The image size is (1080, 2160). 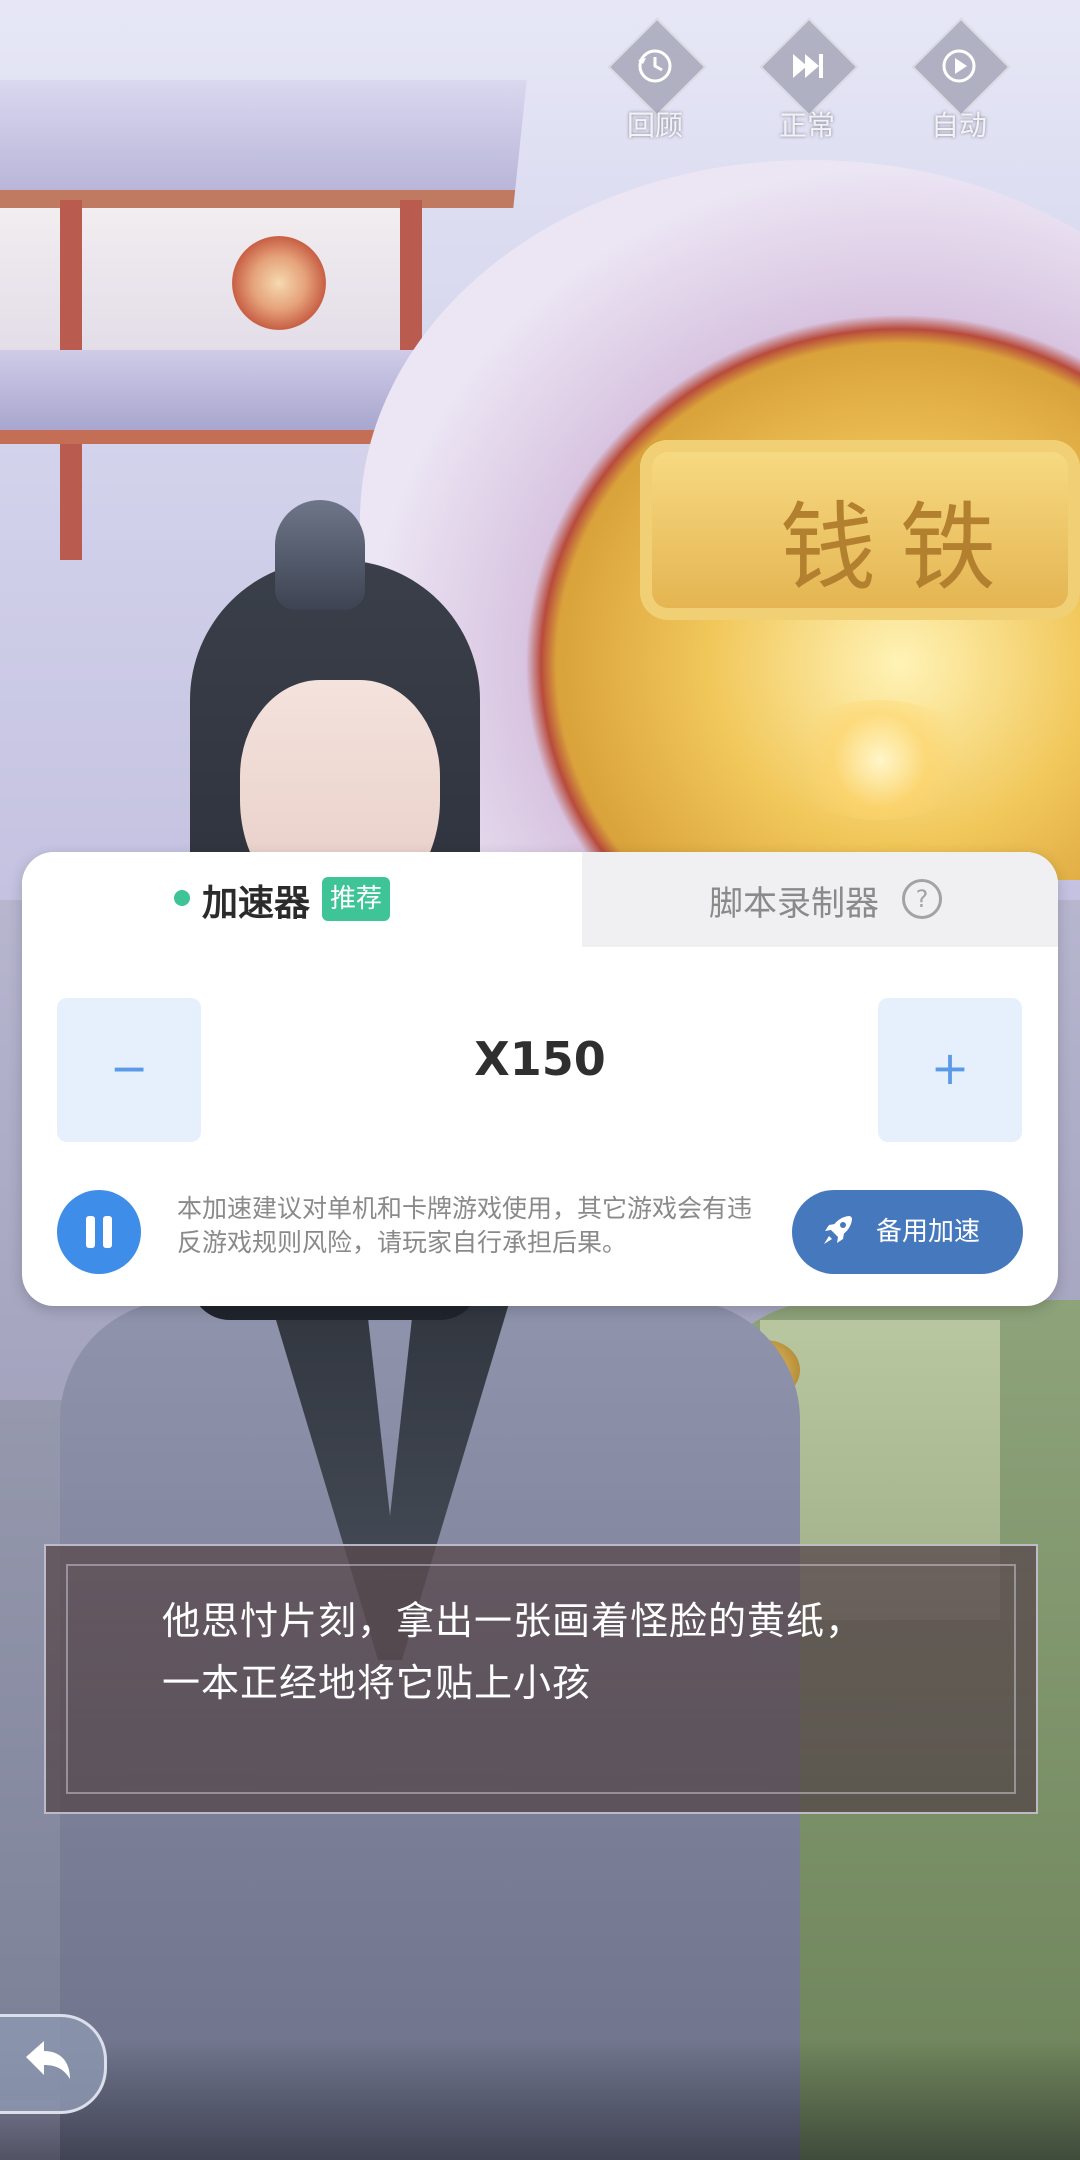 I want to click on backup-accelerate-label: 备用加速, so click(x=928, y=1232).